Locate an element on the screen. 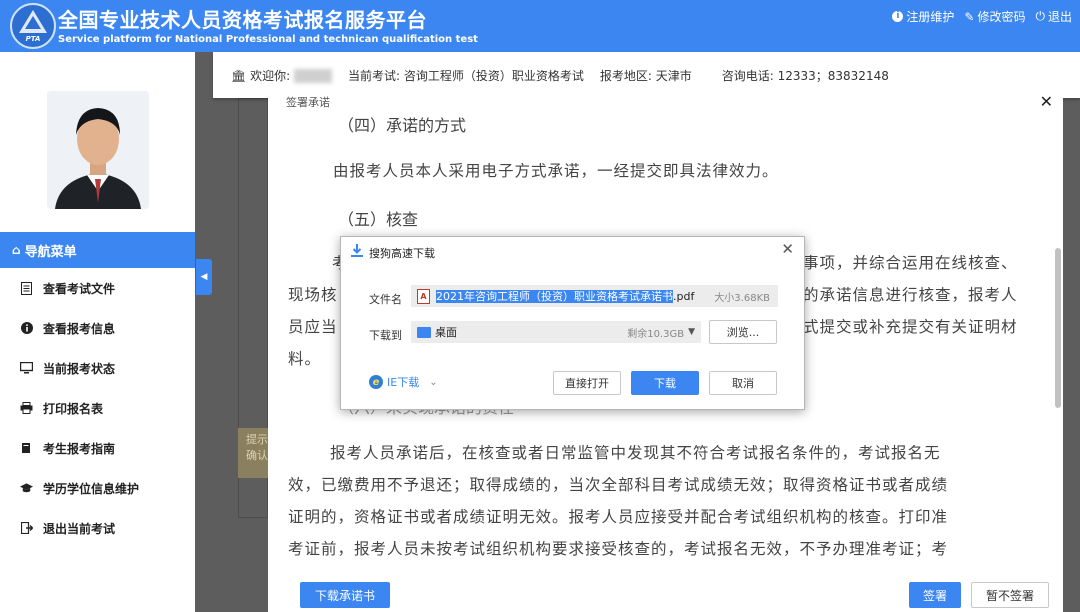  nav-item-degree-maintenance: 学历学位信息维护 is located at coordinates (97, 488).